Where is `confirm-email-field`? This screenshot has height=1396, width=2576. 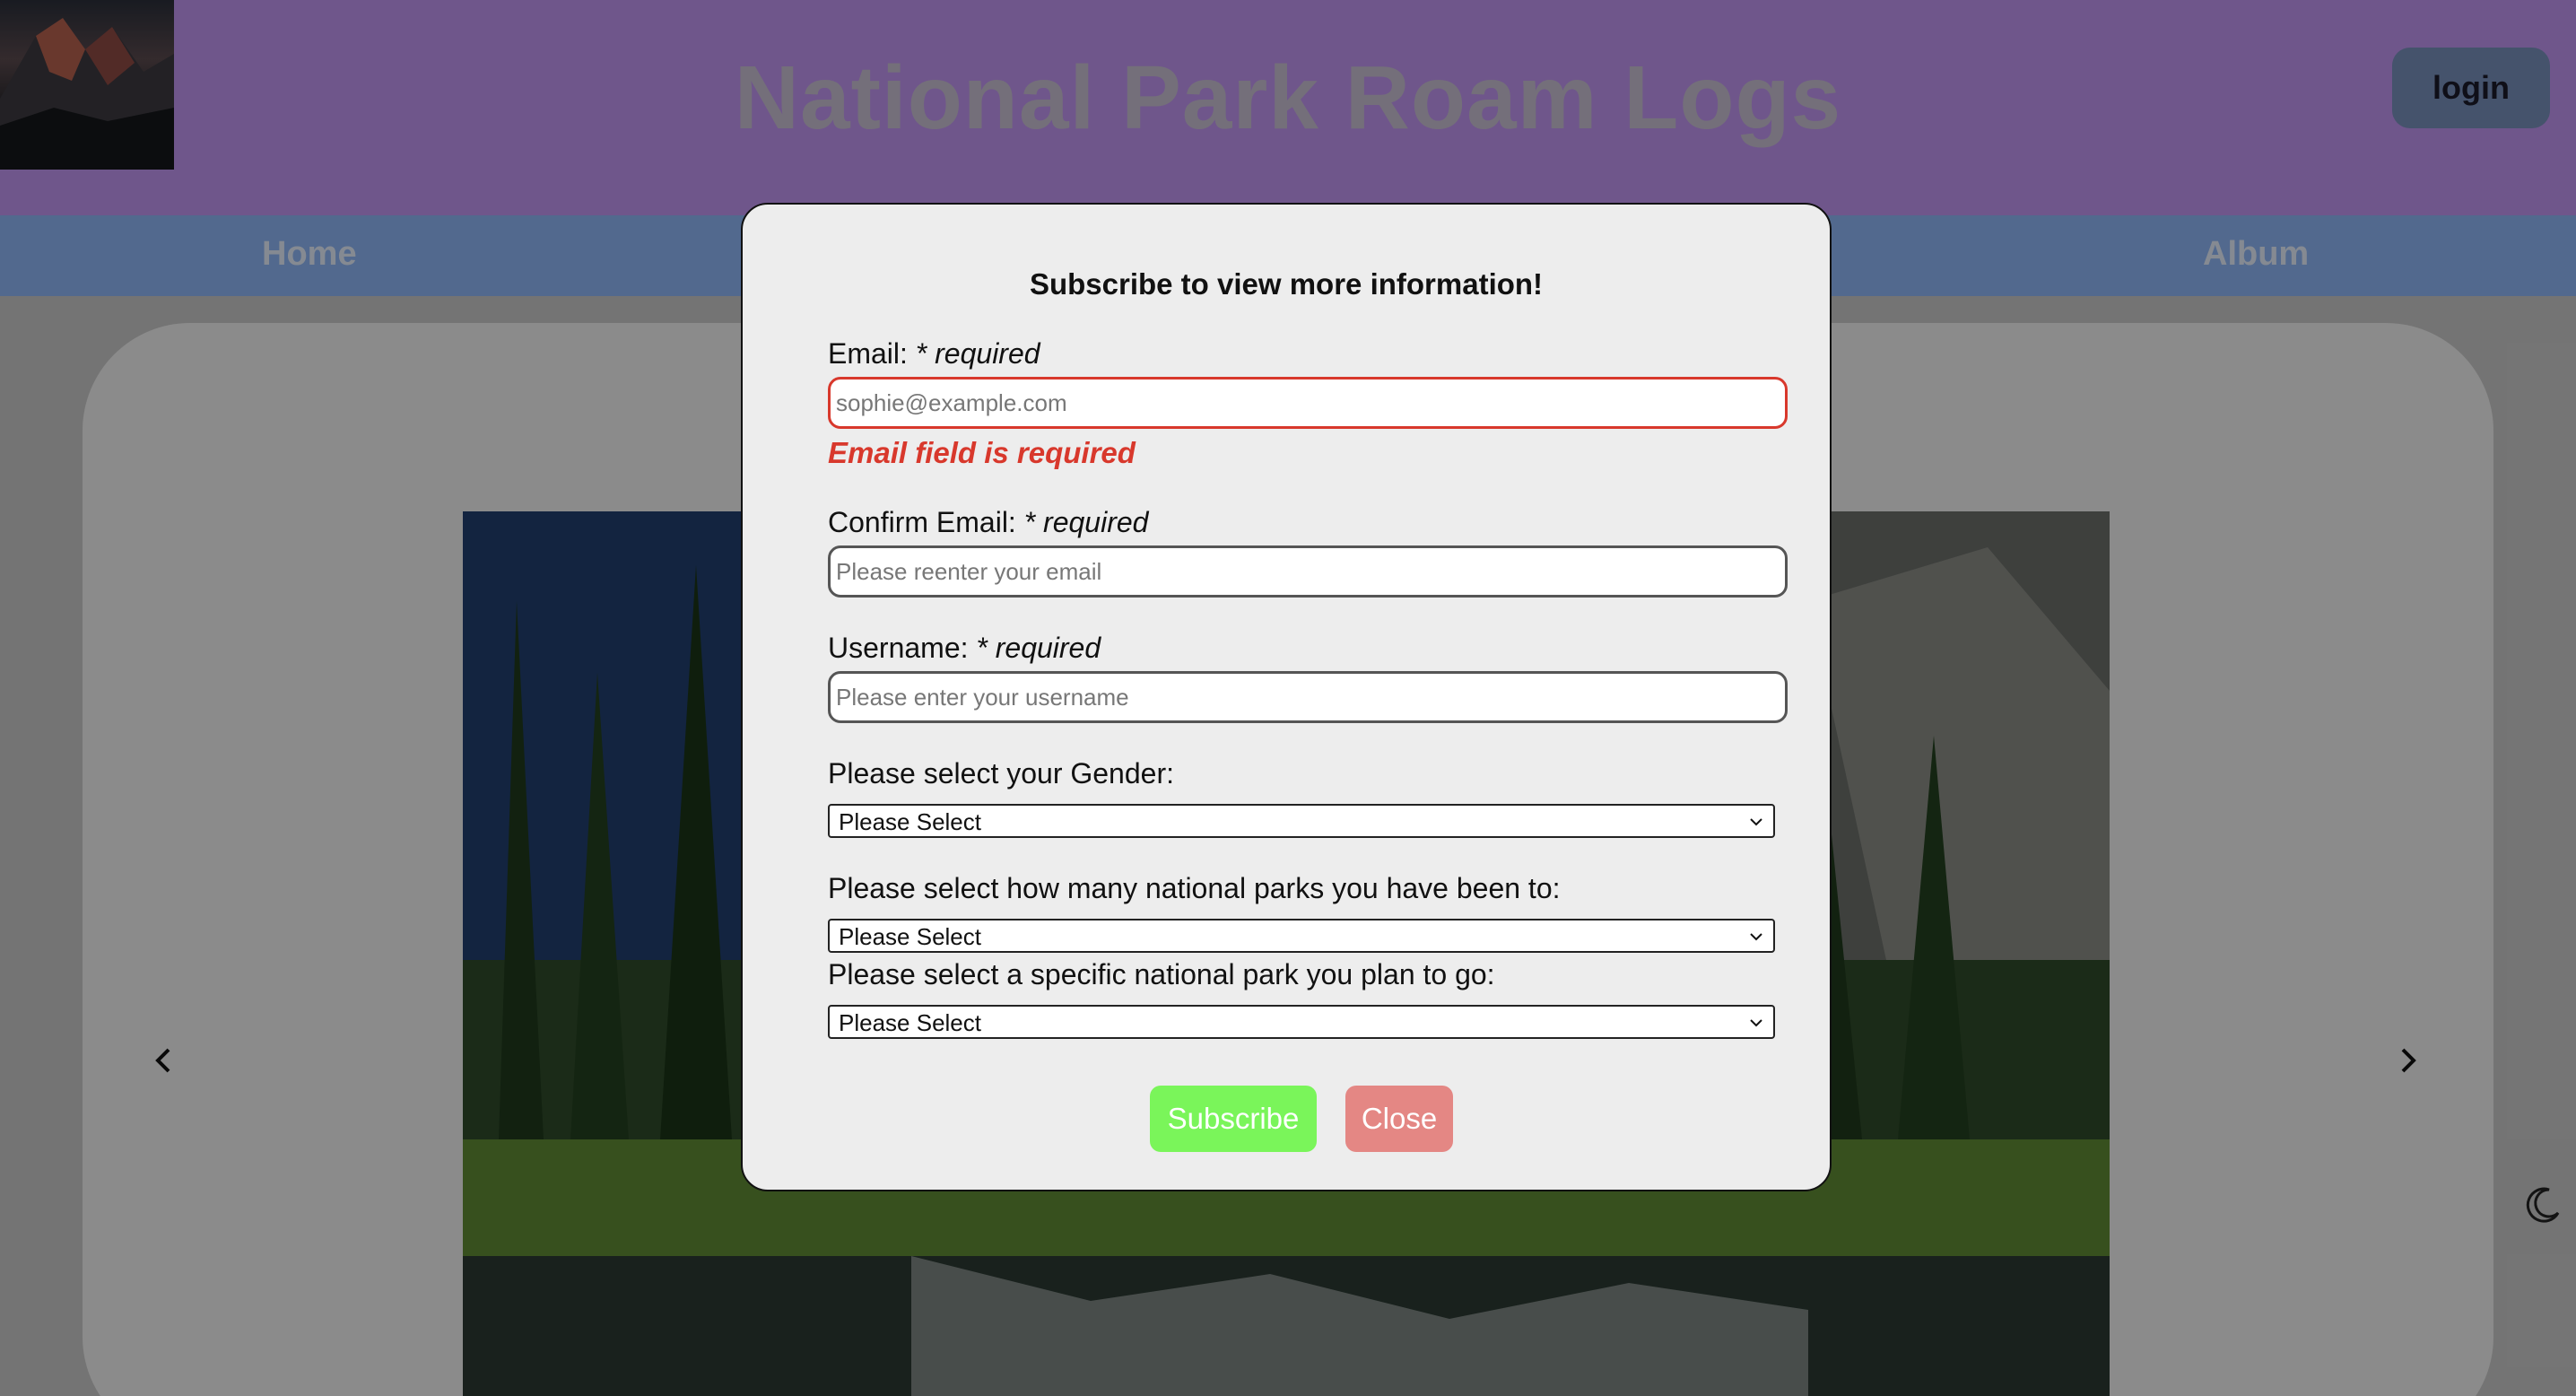 confirm-email-field is located at coordinates (1308, 571).